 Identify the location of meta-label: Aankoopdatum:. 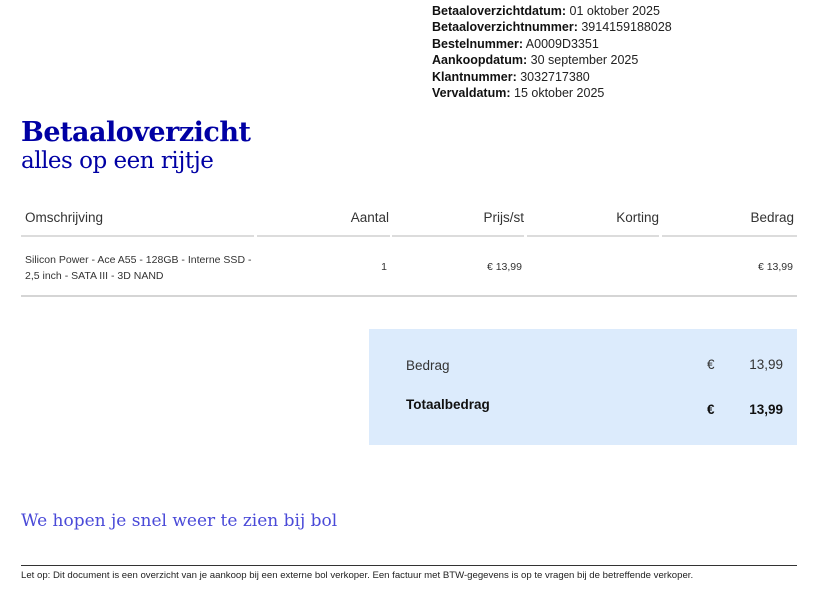
(480, 60).